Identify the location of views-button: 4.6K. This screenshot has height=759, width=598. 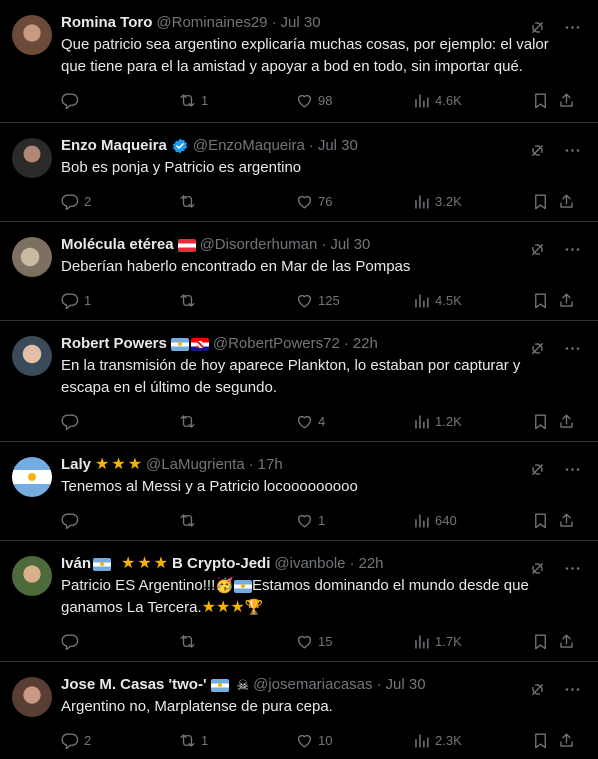
(471, 100).